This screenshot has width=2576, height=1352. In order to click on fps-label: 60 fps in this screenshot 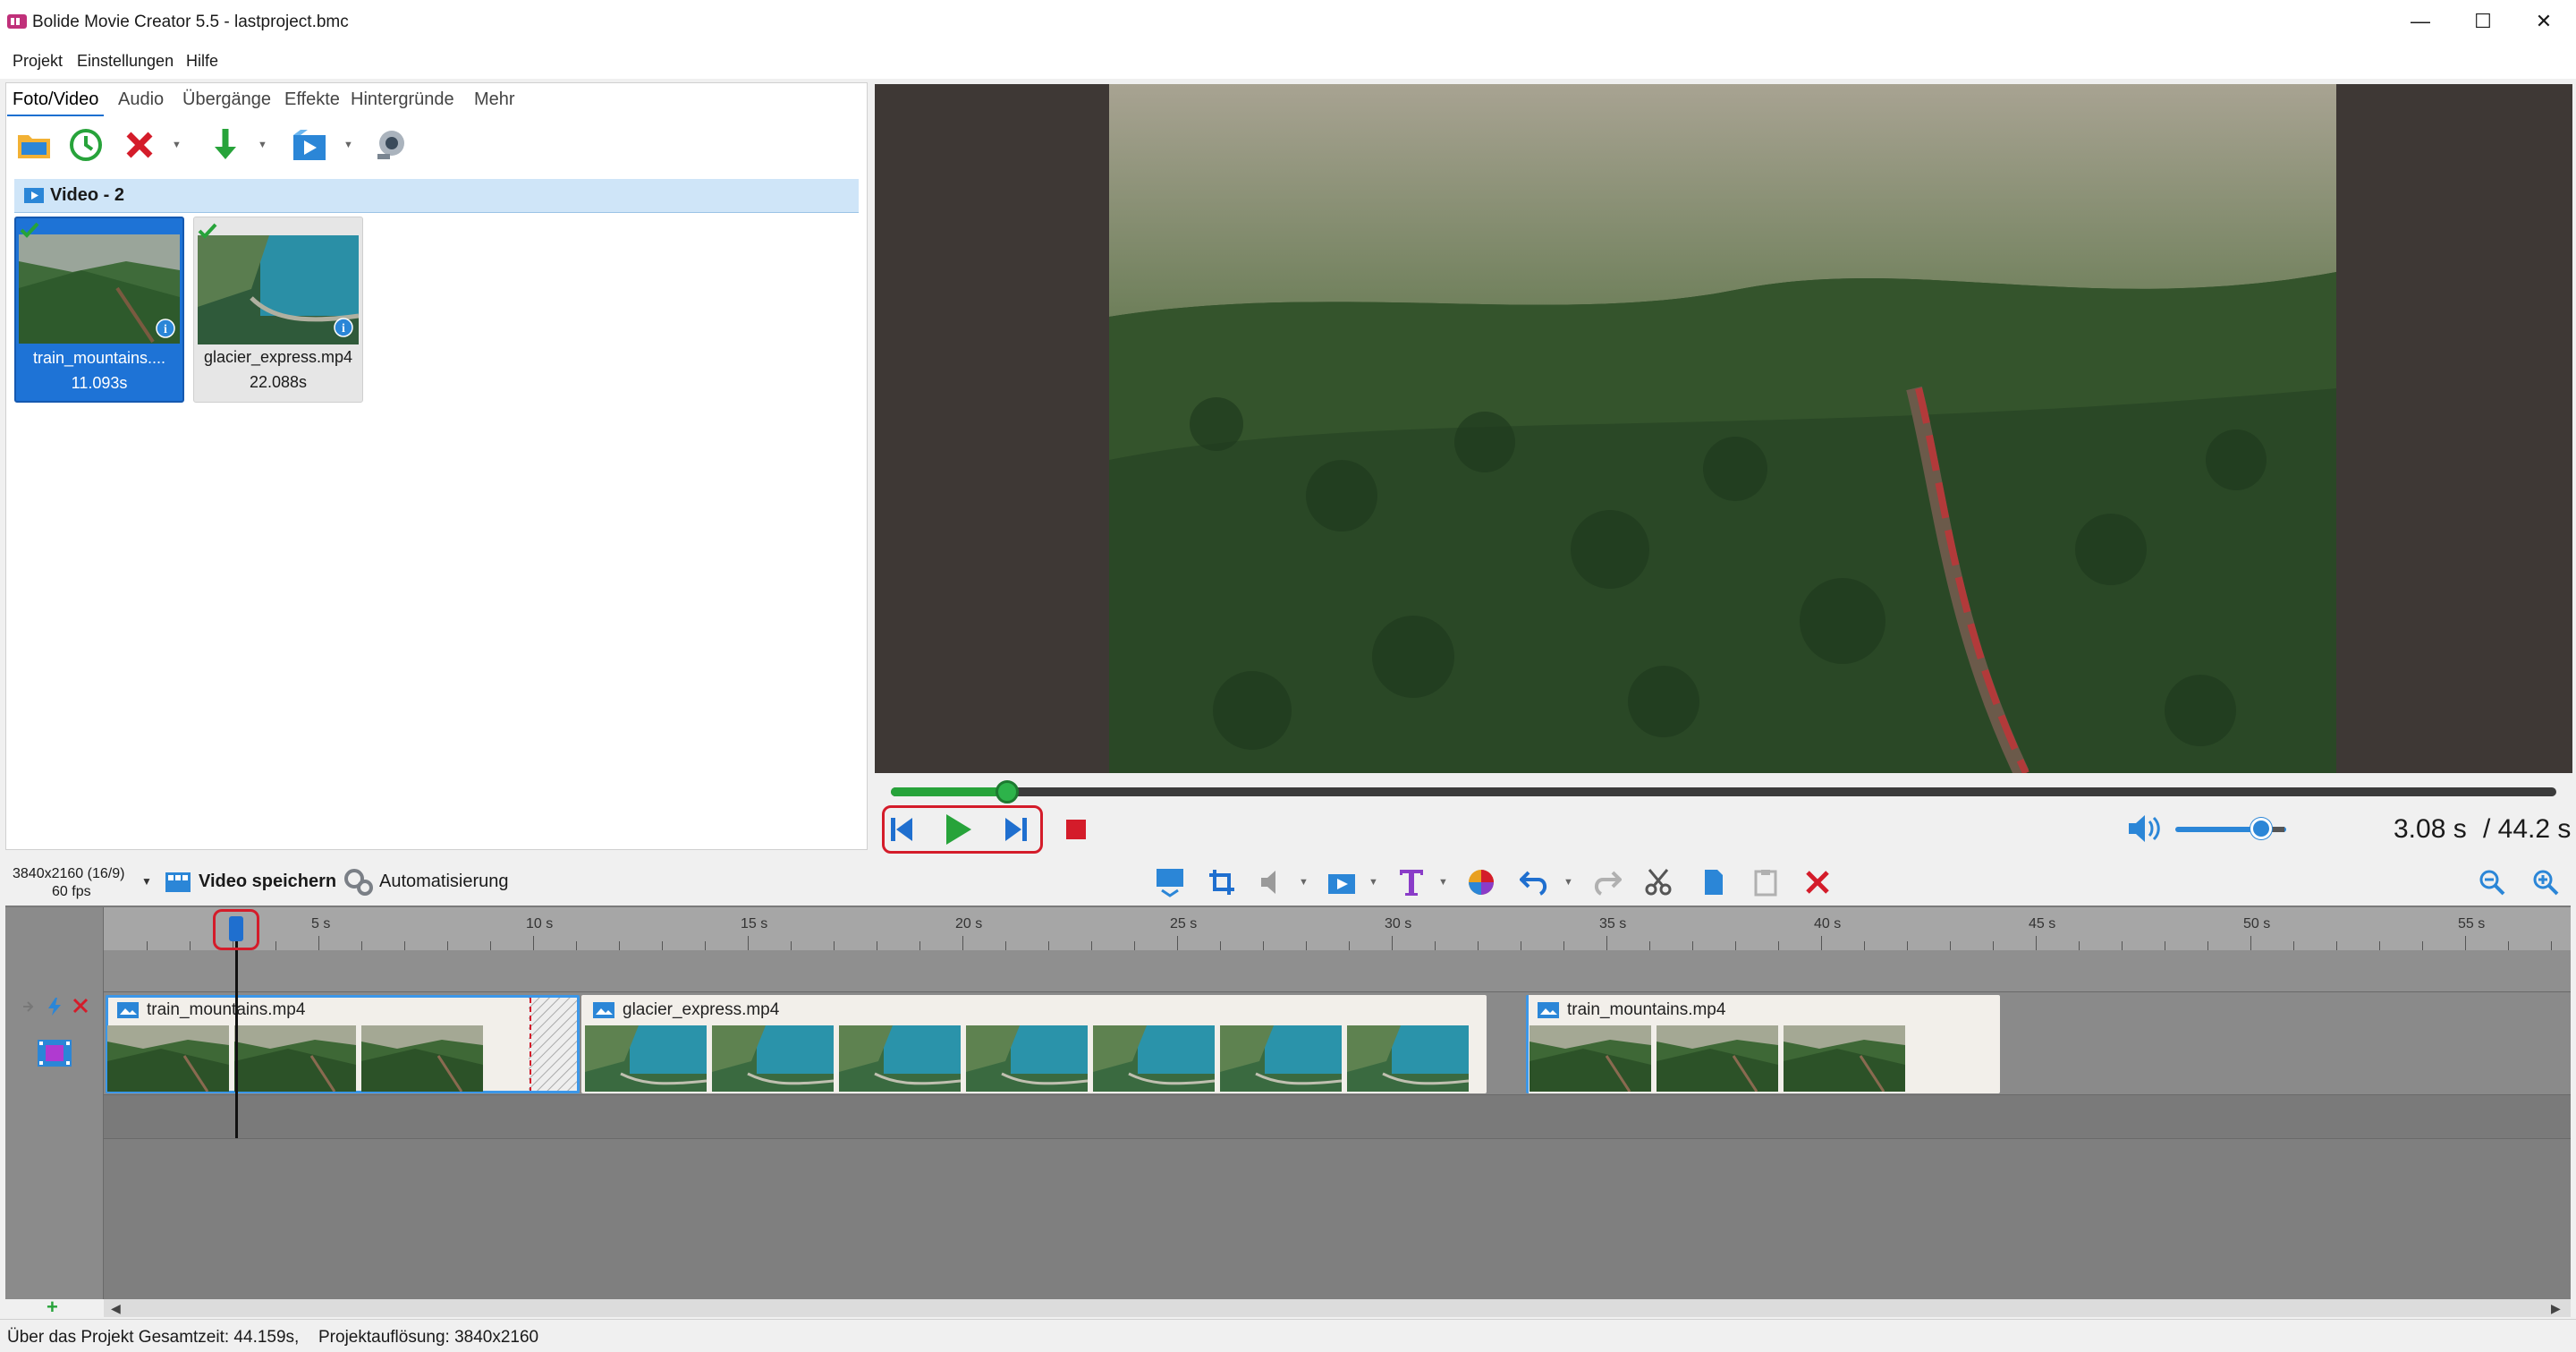, I will do `click(71, 892)`.